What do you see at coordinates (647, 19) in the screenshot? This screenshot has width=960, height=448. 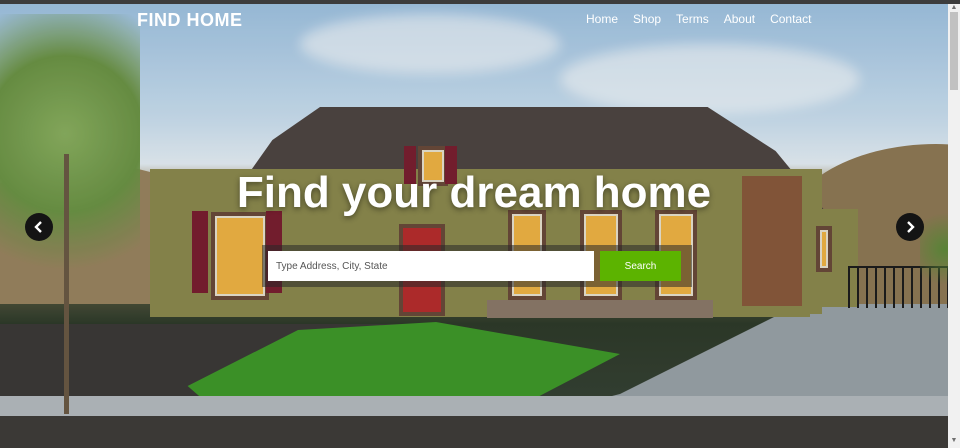 I see `nav-shop: Shop` at bounding box center [647, 19].